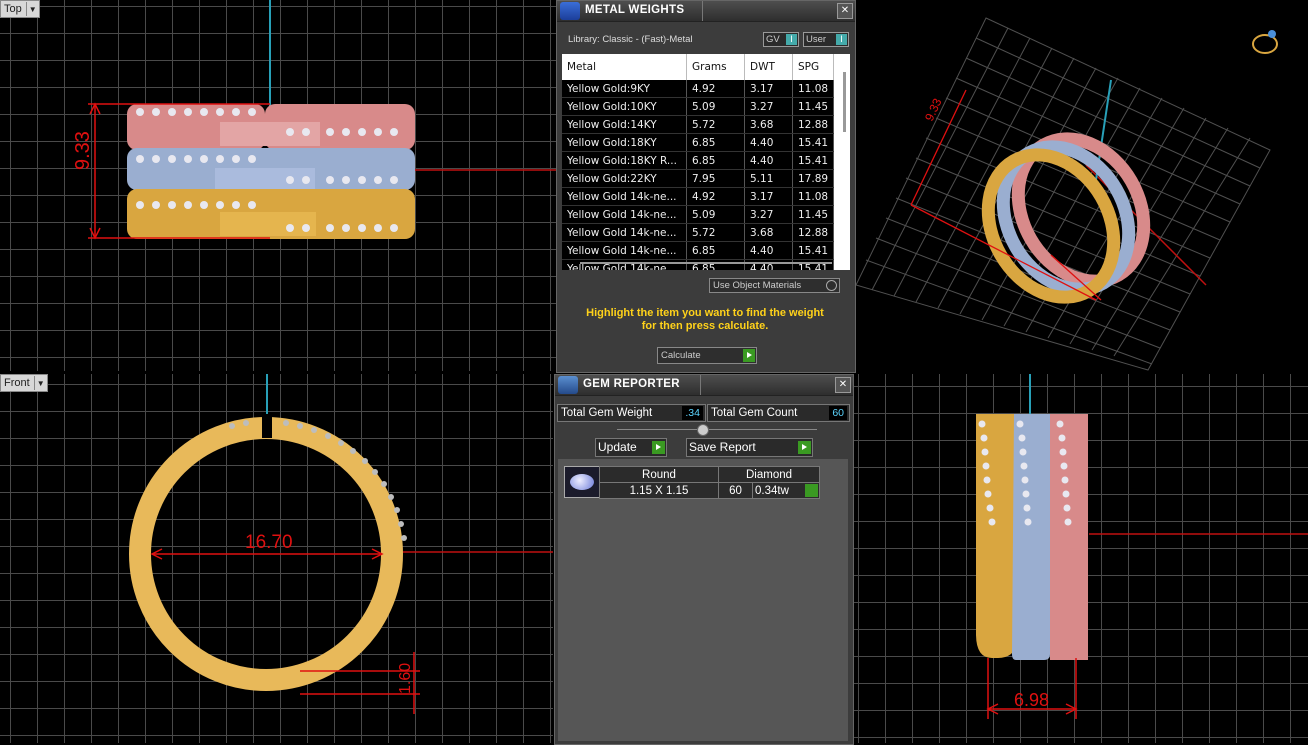 Image resolution: width=1308 pixels, height=745 pixels. What do you see at coordinates (20, 9) in the screenshot?
I see `viewport-label-top: Top ▼` at bounding box center [20, 9].